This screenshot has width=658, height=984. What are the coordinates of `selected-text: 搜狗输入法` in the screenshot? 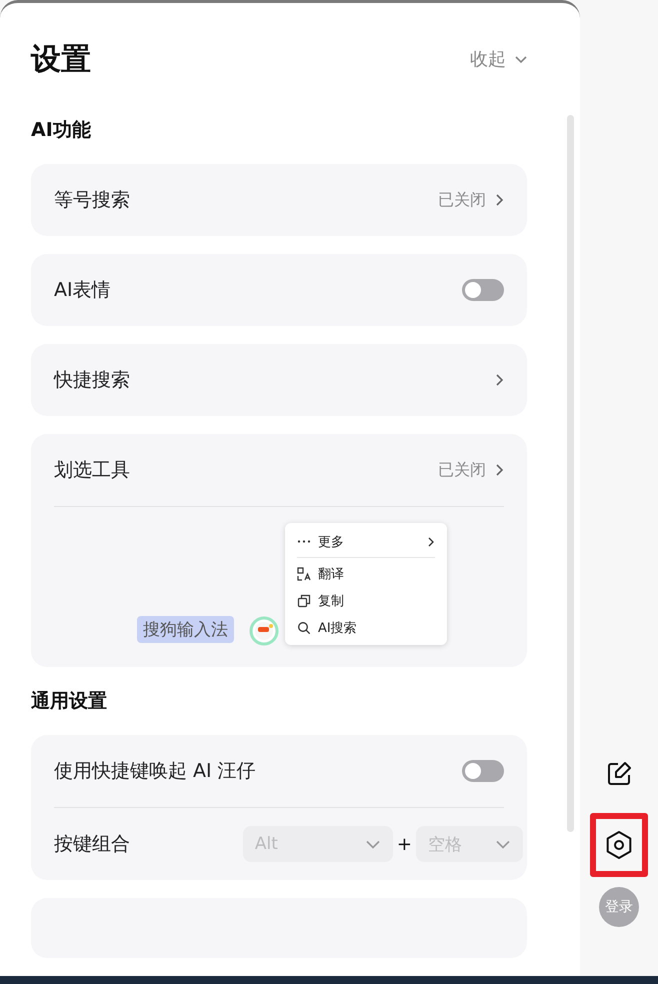 It's located at (185, 629).